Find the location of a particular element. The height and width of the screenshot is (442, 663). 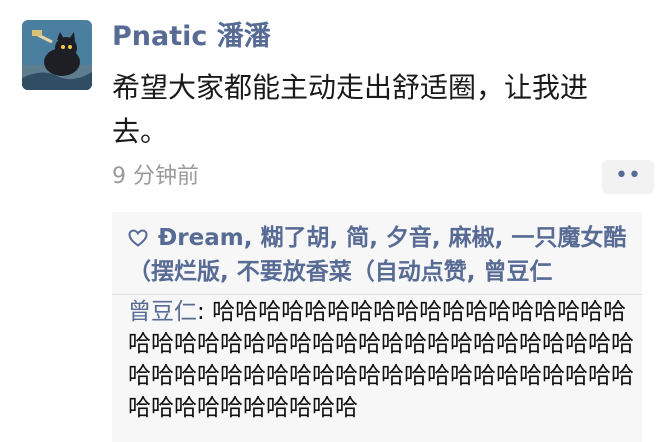

avatar is located at coordinates (57, 55).